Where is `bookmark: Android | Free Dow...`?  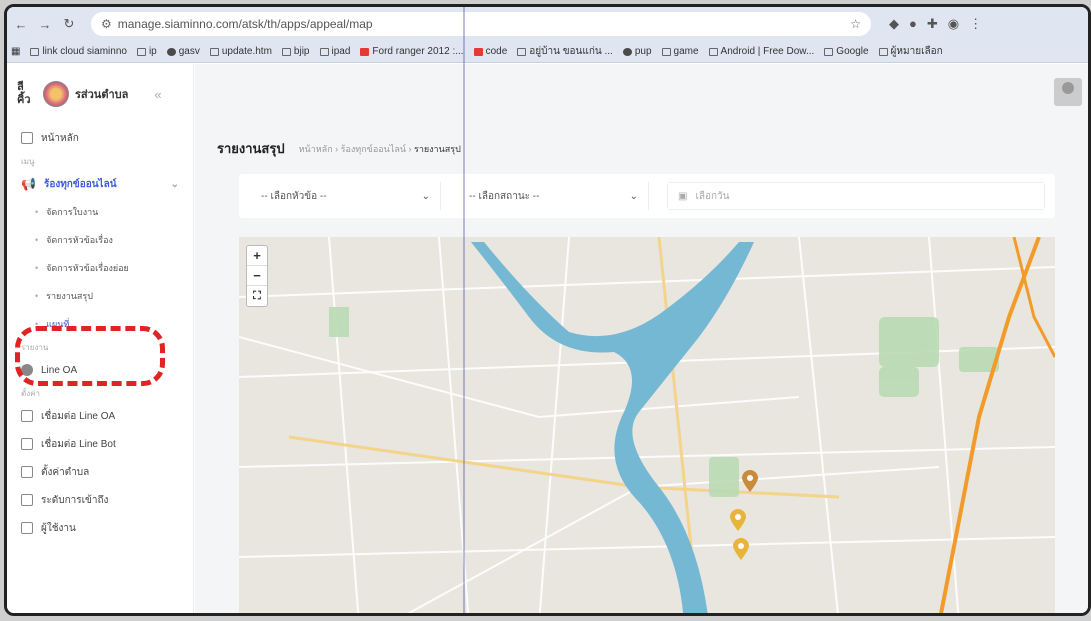
bookmark: Android | Free Dow... is located at coordinates (761, 51).